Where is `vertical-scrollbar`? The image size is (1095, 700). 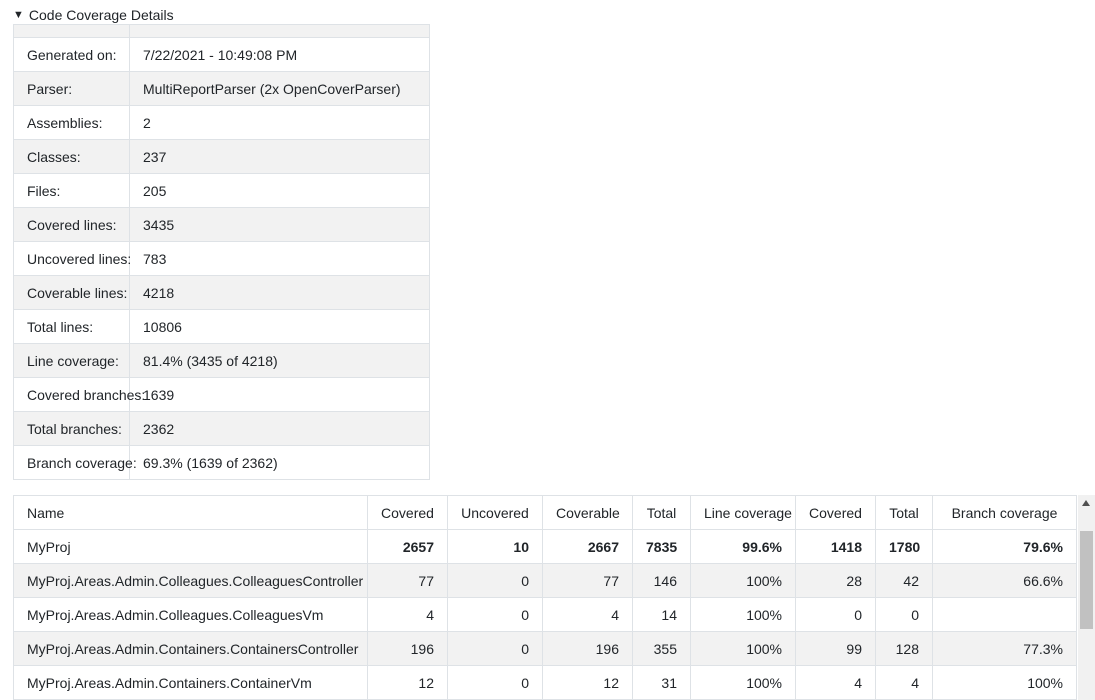 vertical-scrollbar is located at coordinates (1086, 597).